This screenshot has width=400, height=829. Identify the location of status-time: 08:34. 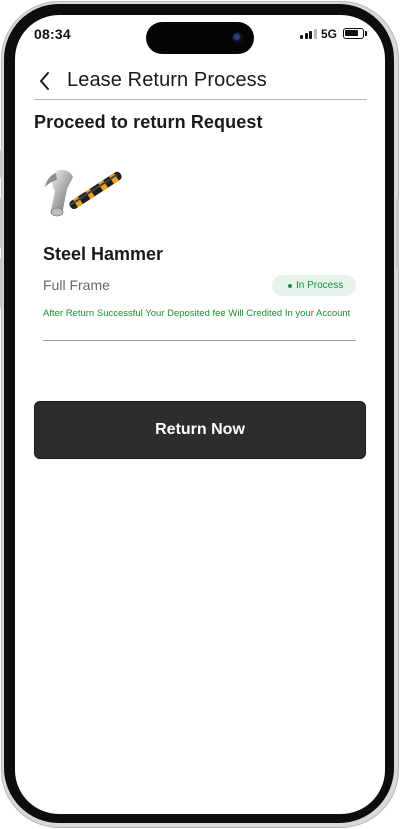
(52, 34).